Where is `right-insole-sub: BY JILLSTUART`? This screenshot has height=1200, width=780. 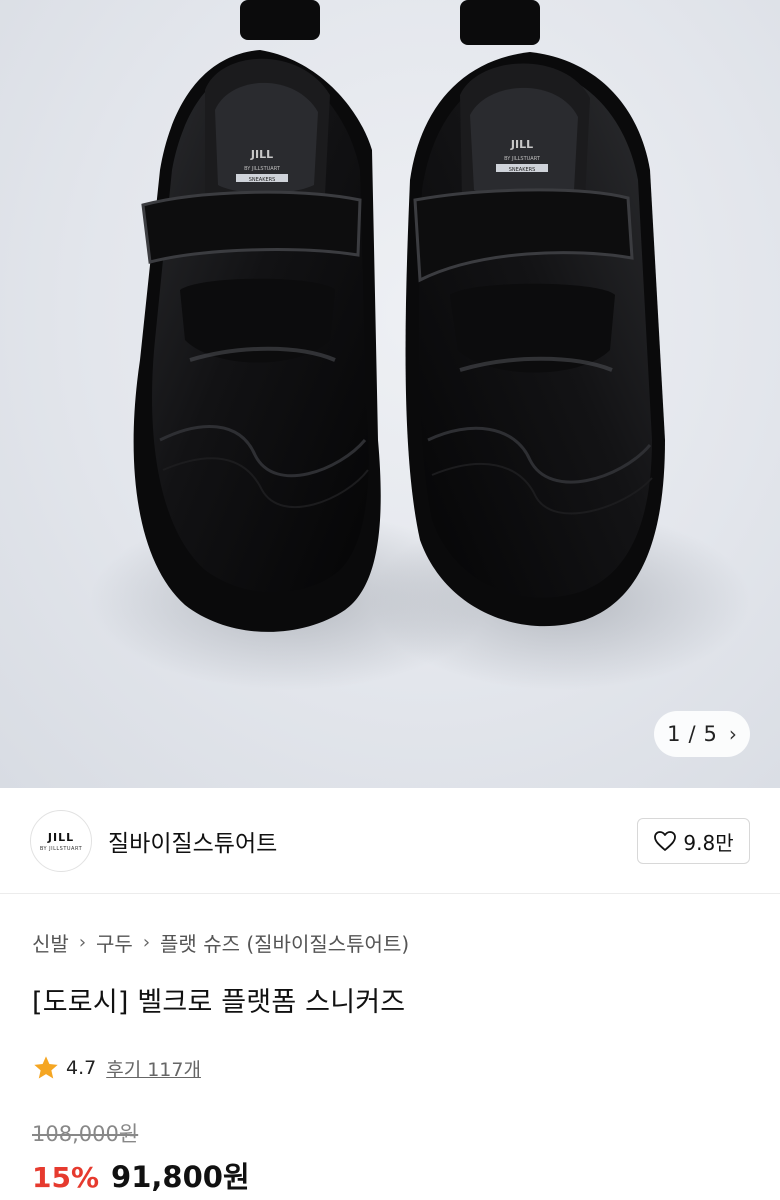 right-insole-sub: BY JILLSTUART is located at coordinates (522, 159).